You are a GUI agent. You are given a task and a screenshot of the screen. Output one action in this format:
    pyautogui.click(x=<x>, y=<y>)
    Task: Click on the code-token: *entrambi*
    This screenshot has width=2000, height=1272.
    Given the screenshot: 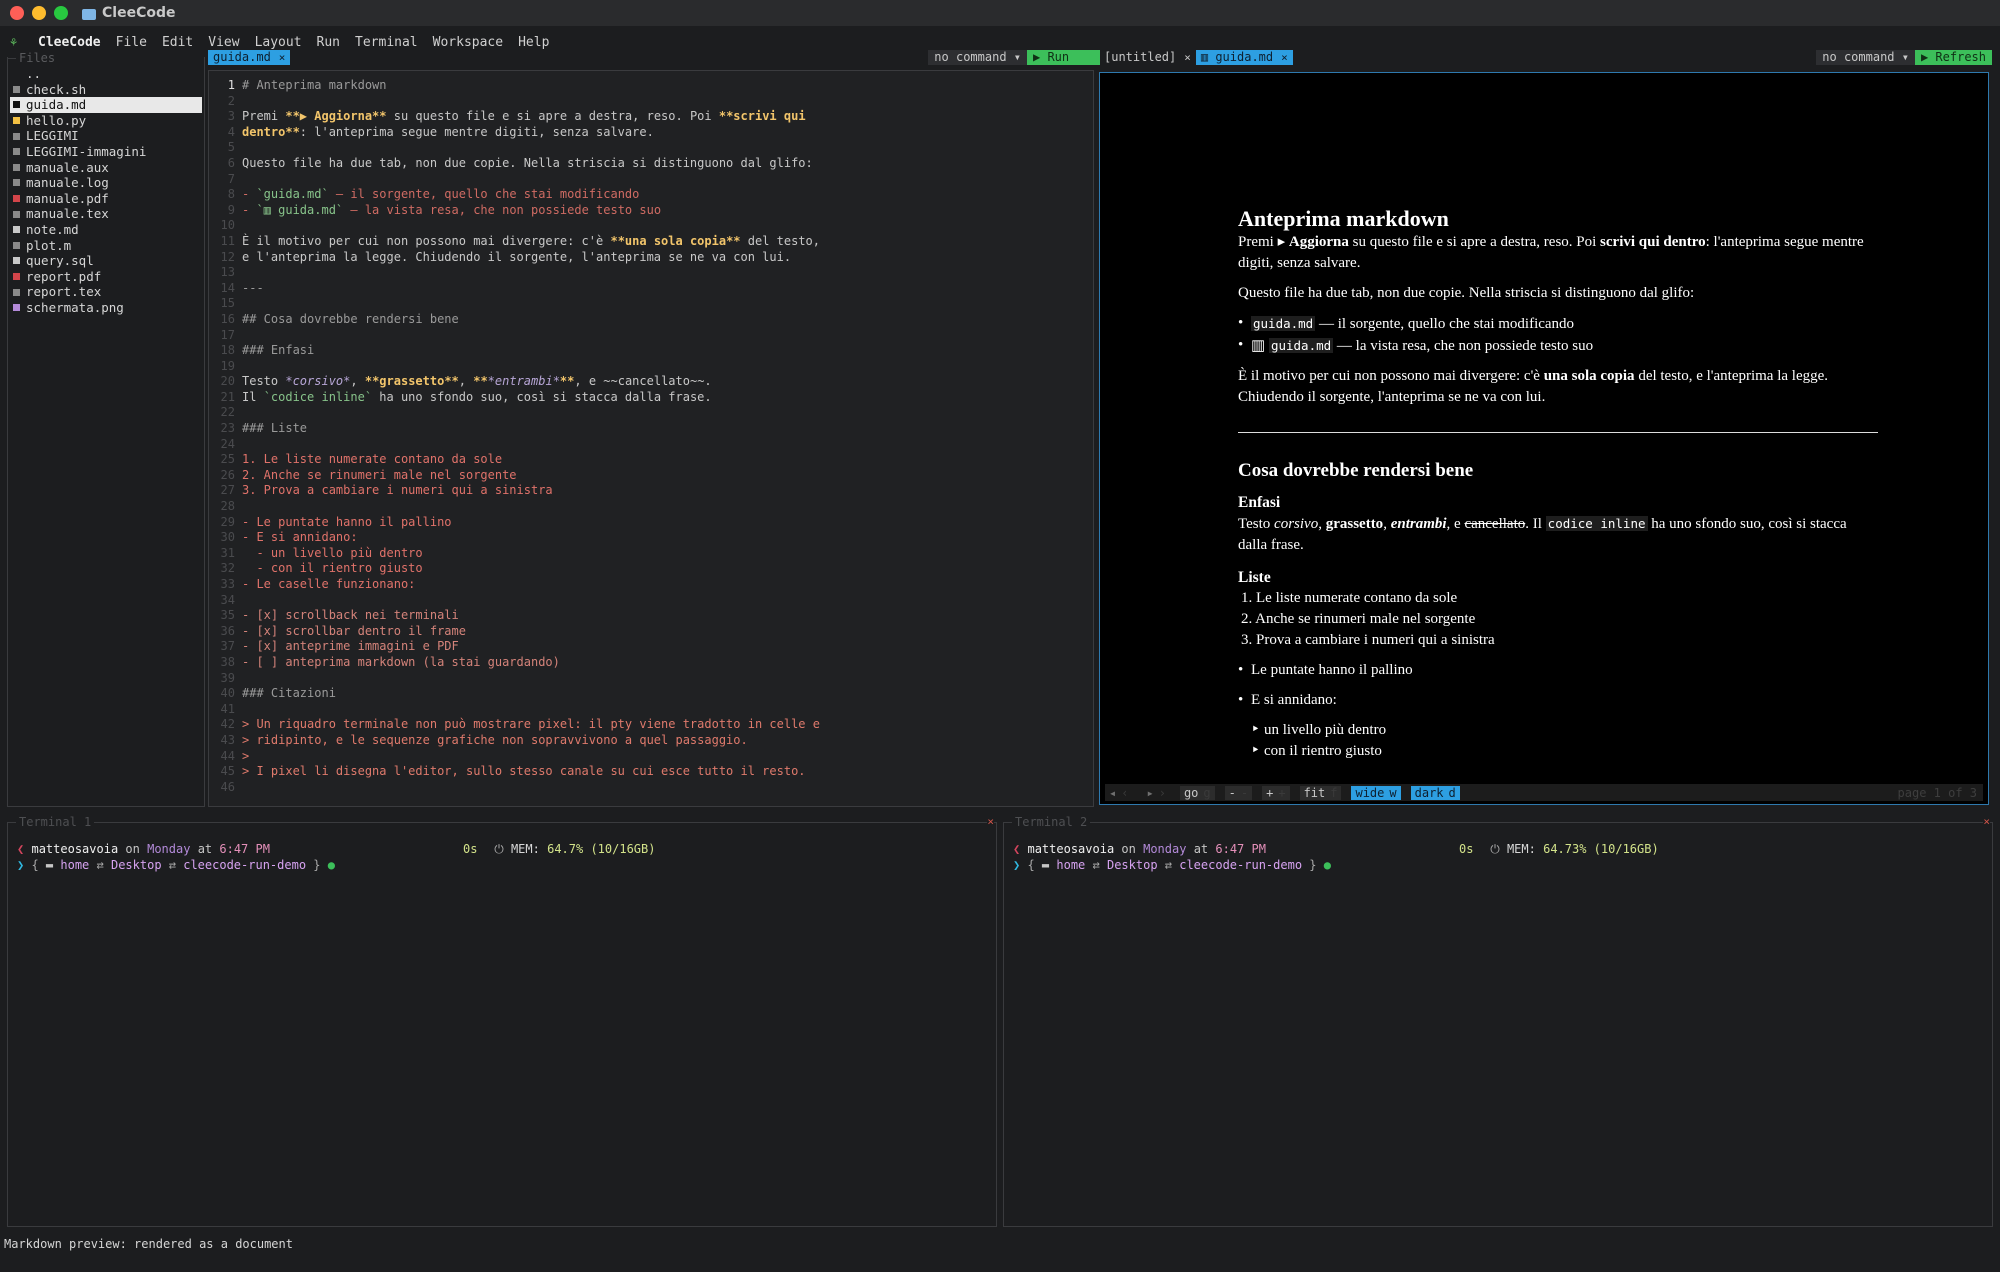 What is the action you would take?
    pyautogui.click(x=523, y=381)
    